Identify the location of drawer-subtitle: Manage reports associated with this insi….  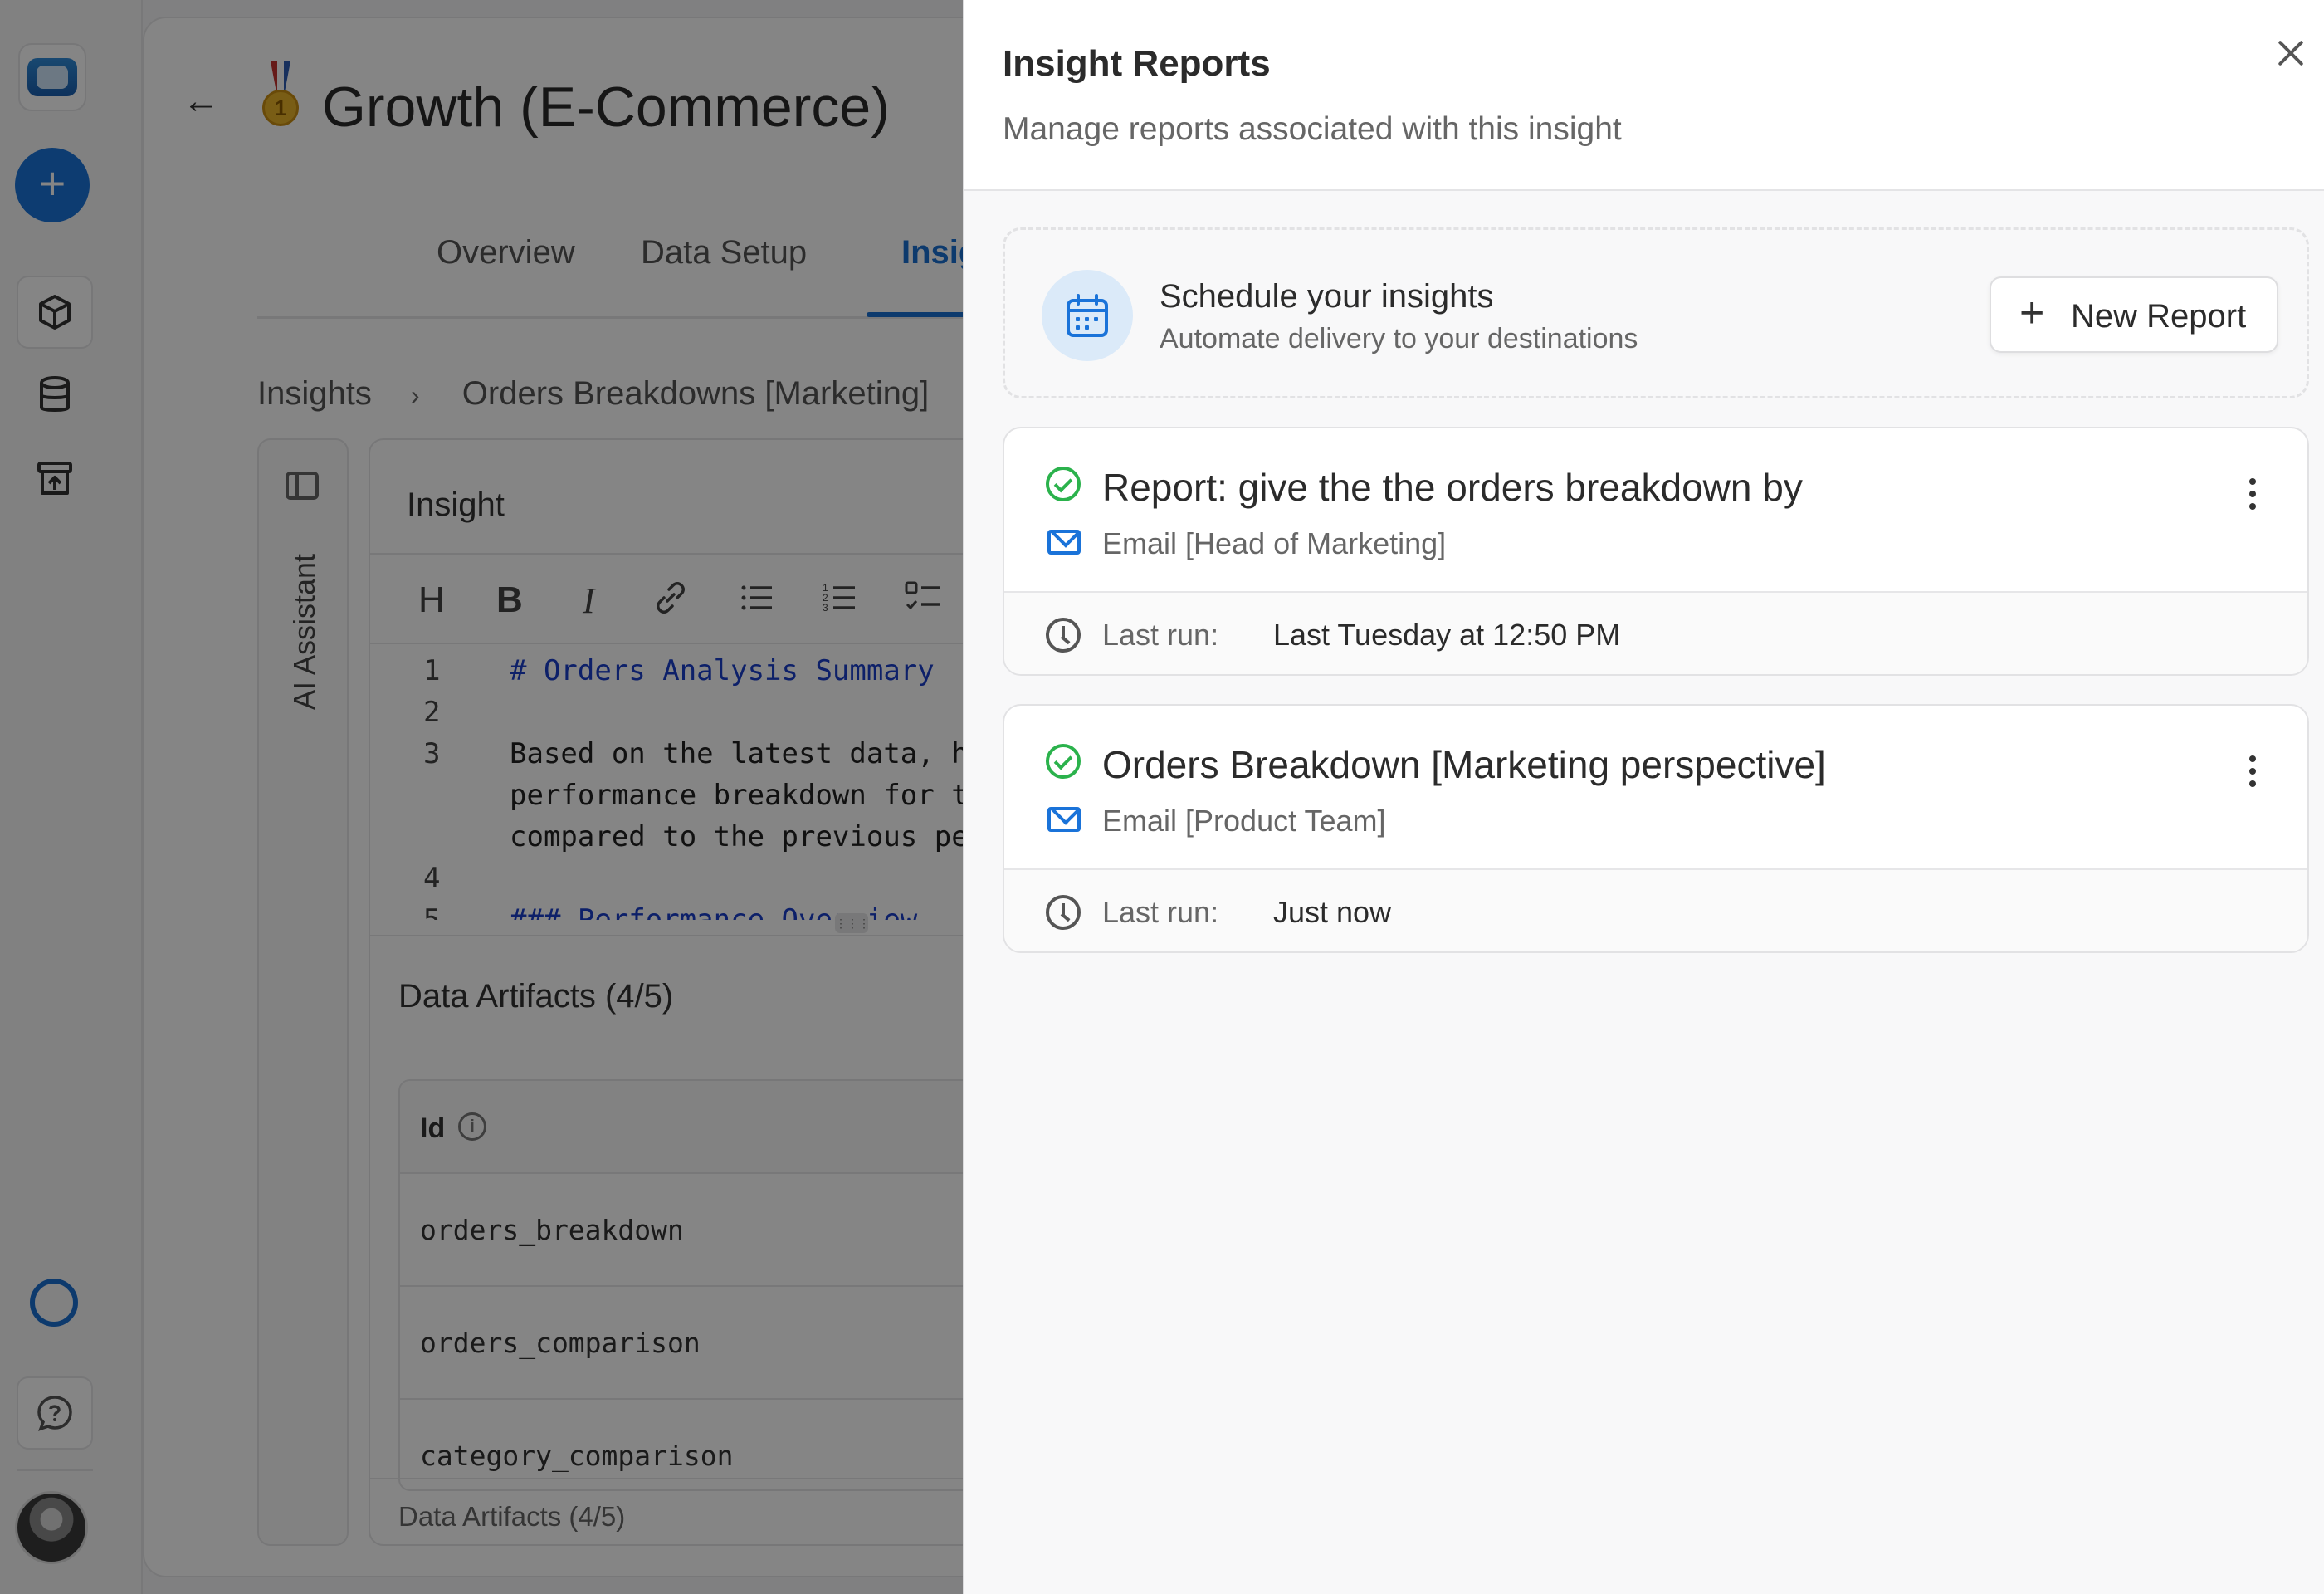
(1312, 129).